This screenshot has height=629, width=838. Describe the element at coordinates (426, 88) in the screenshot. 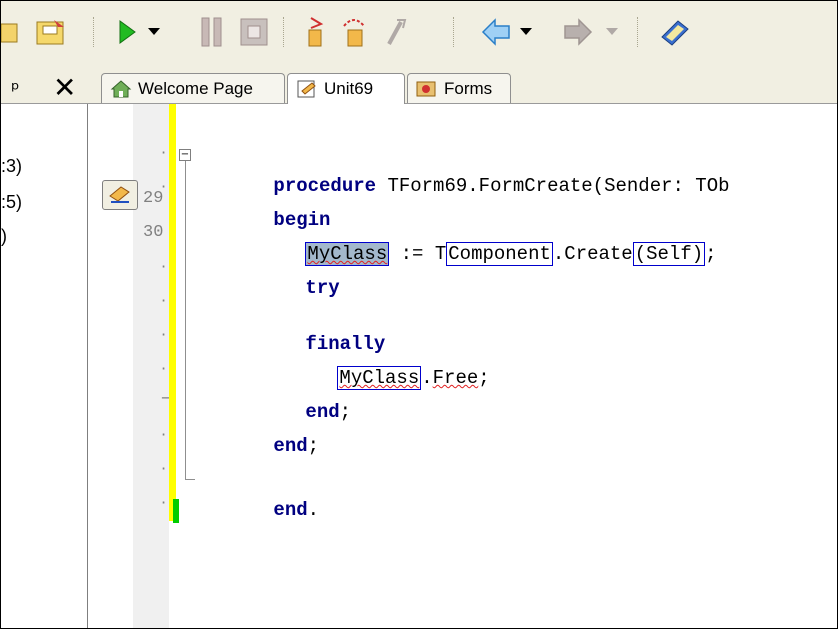

I see `forms-icon` at that location.